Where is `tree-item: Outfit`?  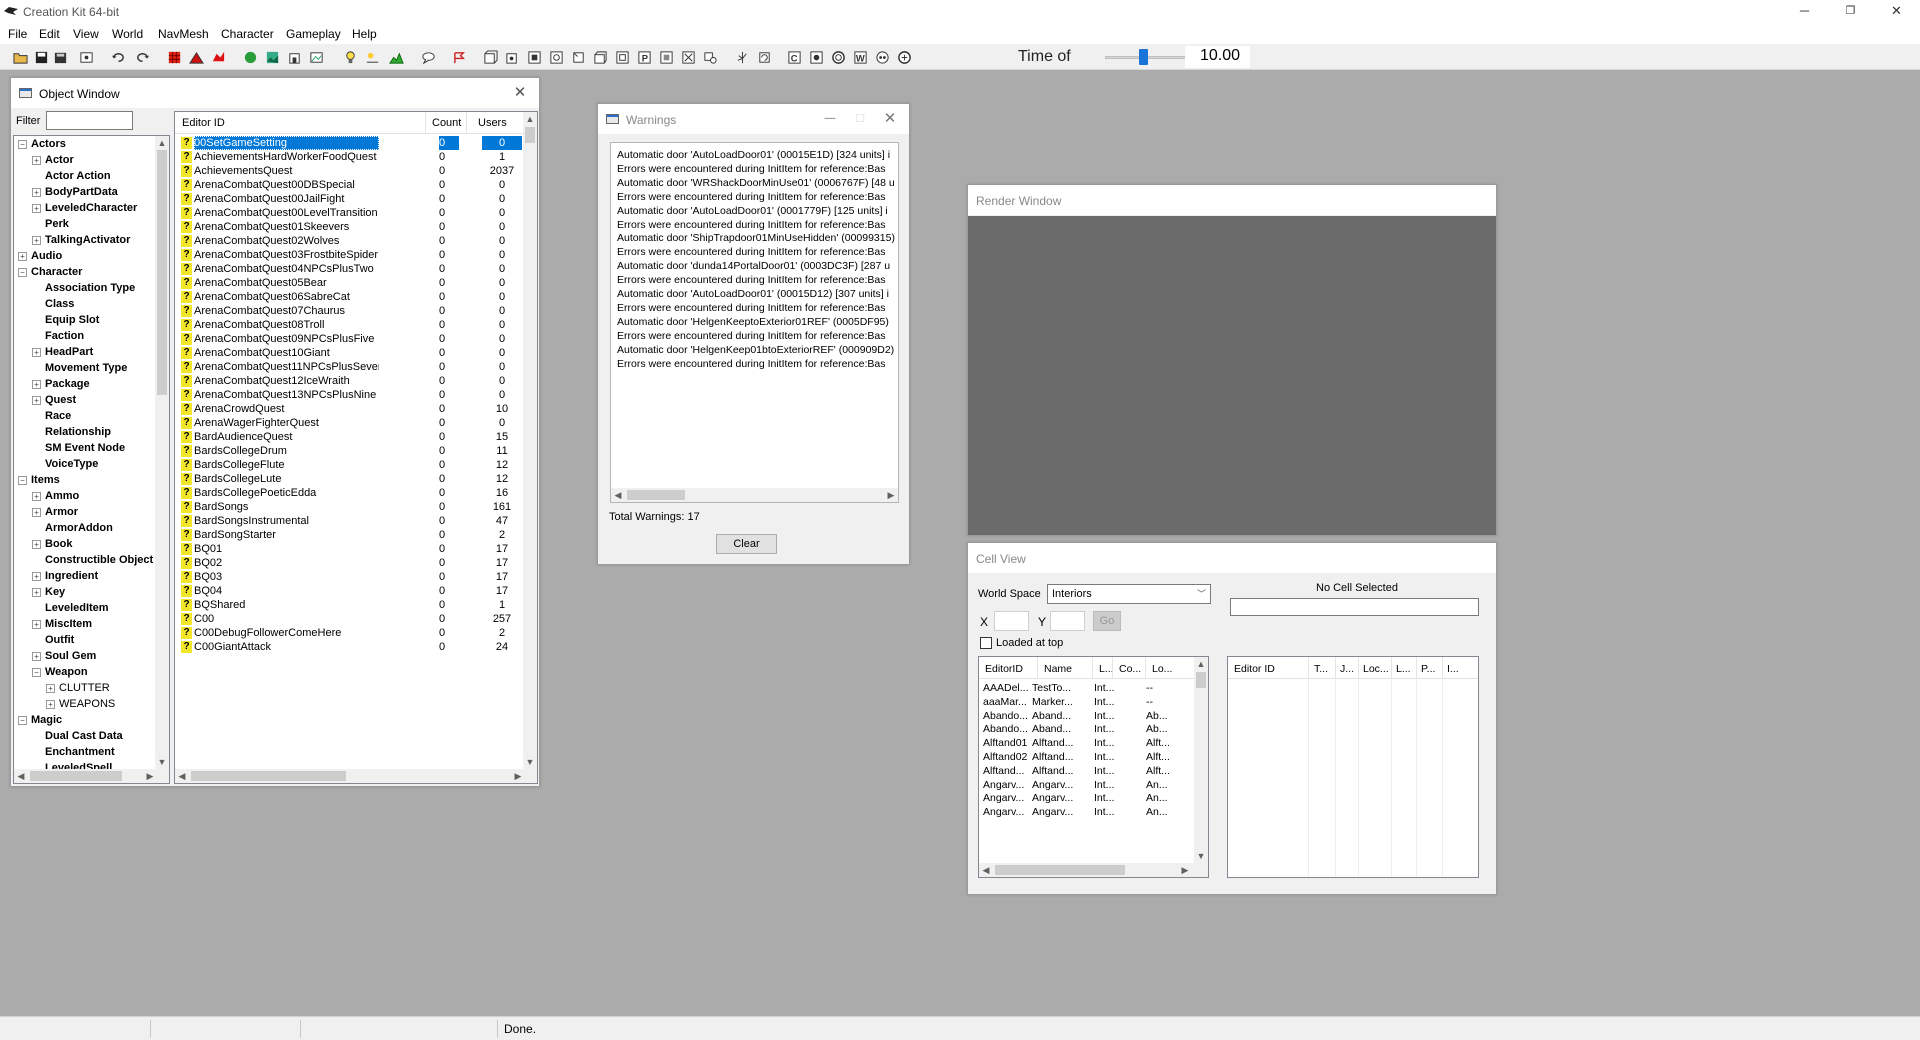 tree-item: Outfit is located at coordinates (53, 641).